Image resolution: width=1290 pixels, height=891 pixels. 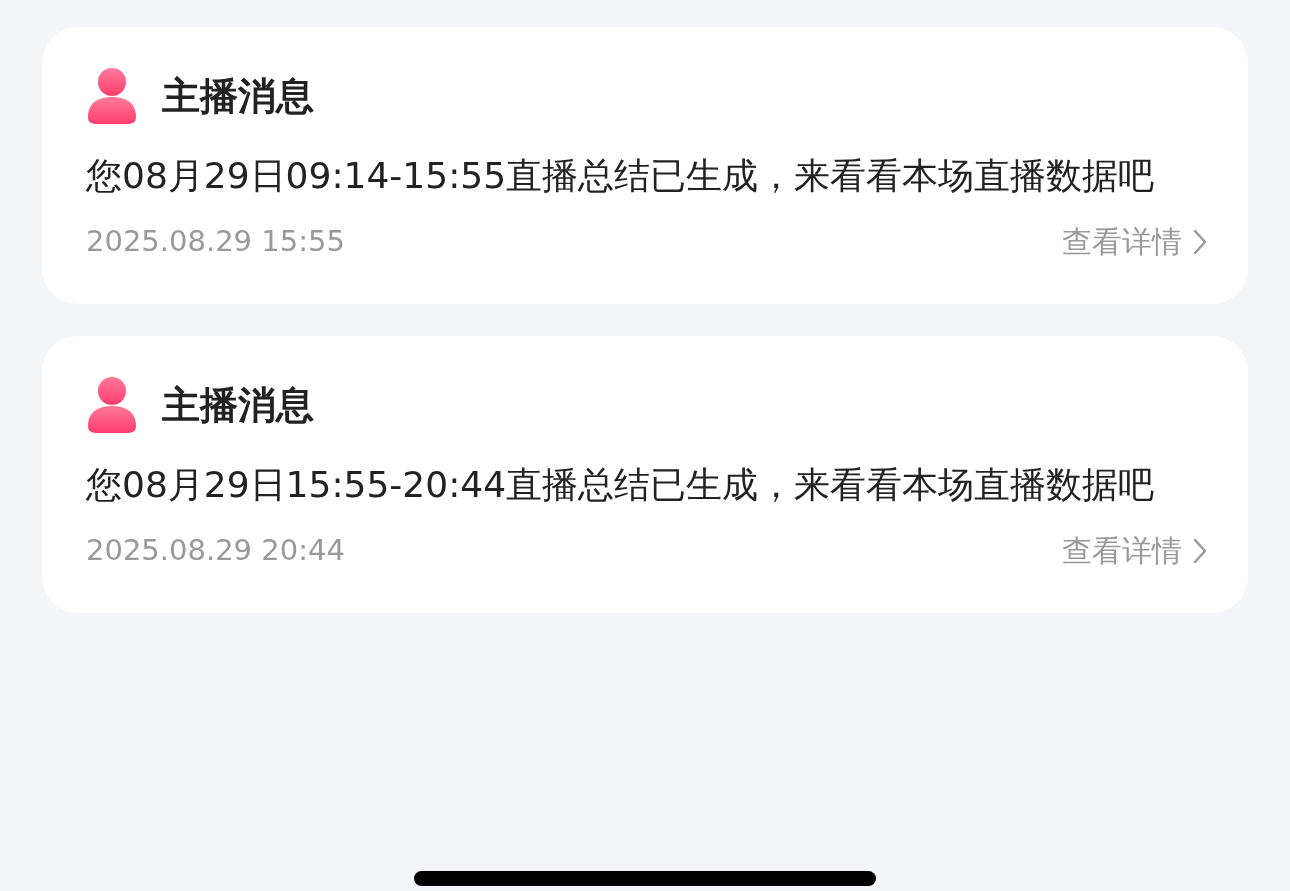 What do you see at coordinates (621, 176) in the screenshot?
I see `message-body: 您08月29日09:14-15:55直播总结已生成，来看看本场直播数据吧` at bounding box center [621, 176].